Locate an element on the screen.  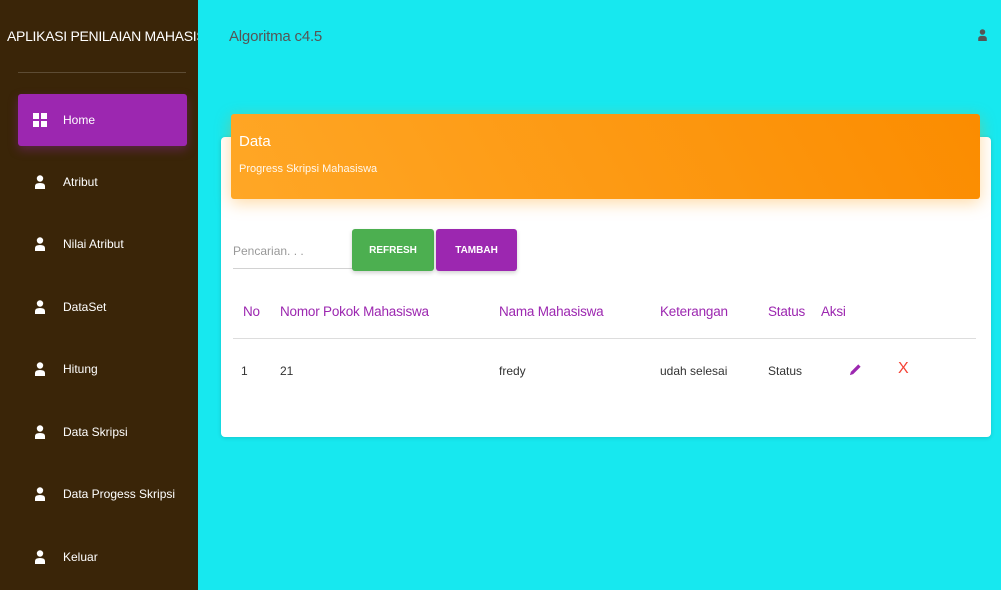
sidebar-item-atribut: Atribut is located at coordinates (102, 182).